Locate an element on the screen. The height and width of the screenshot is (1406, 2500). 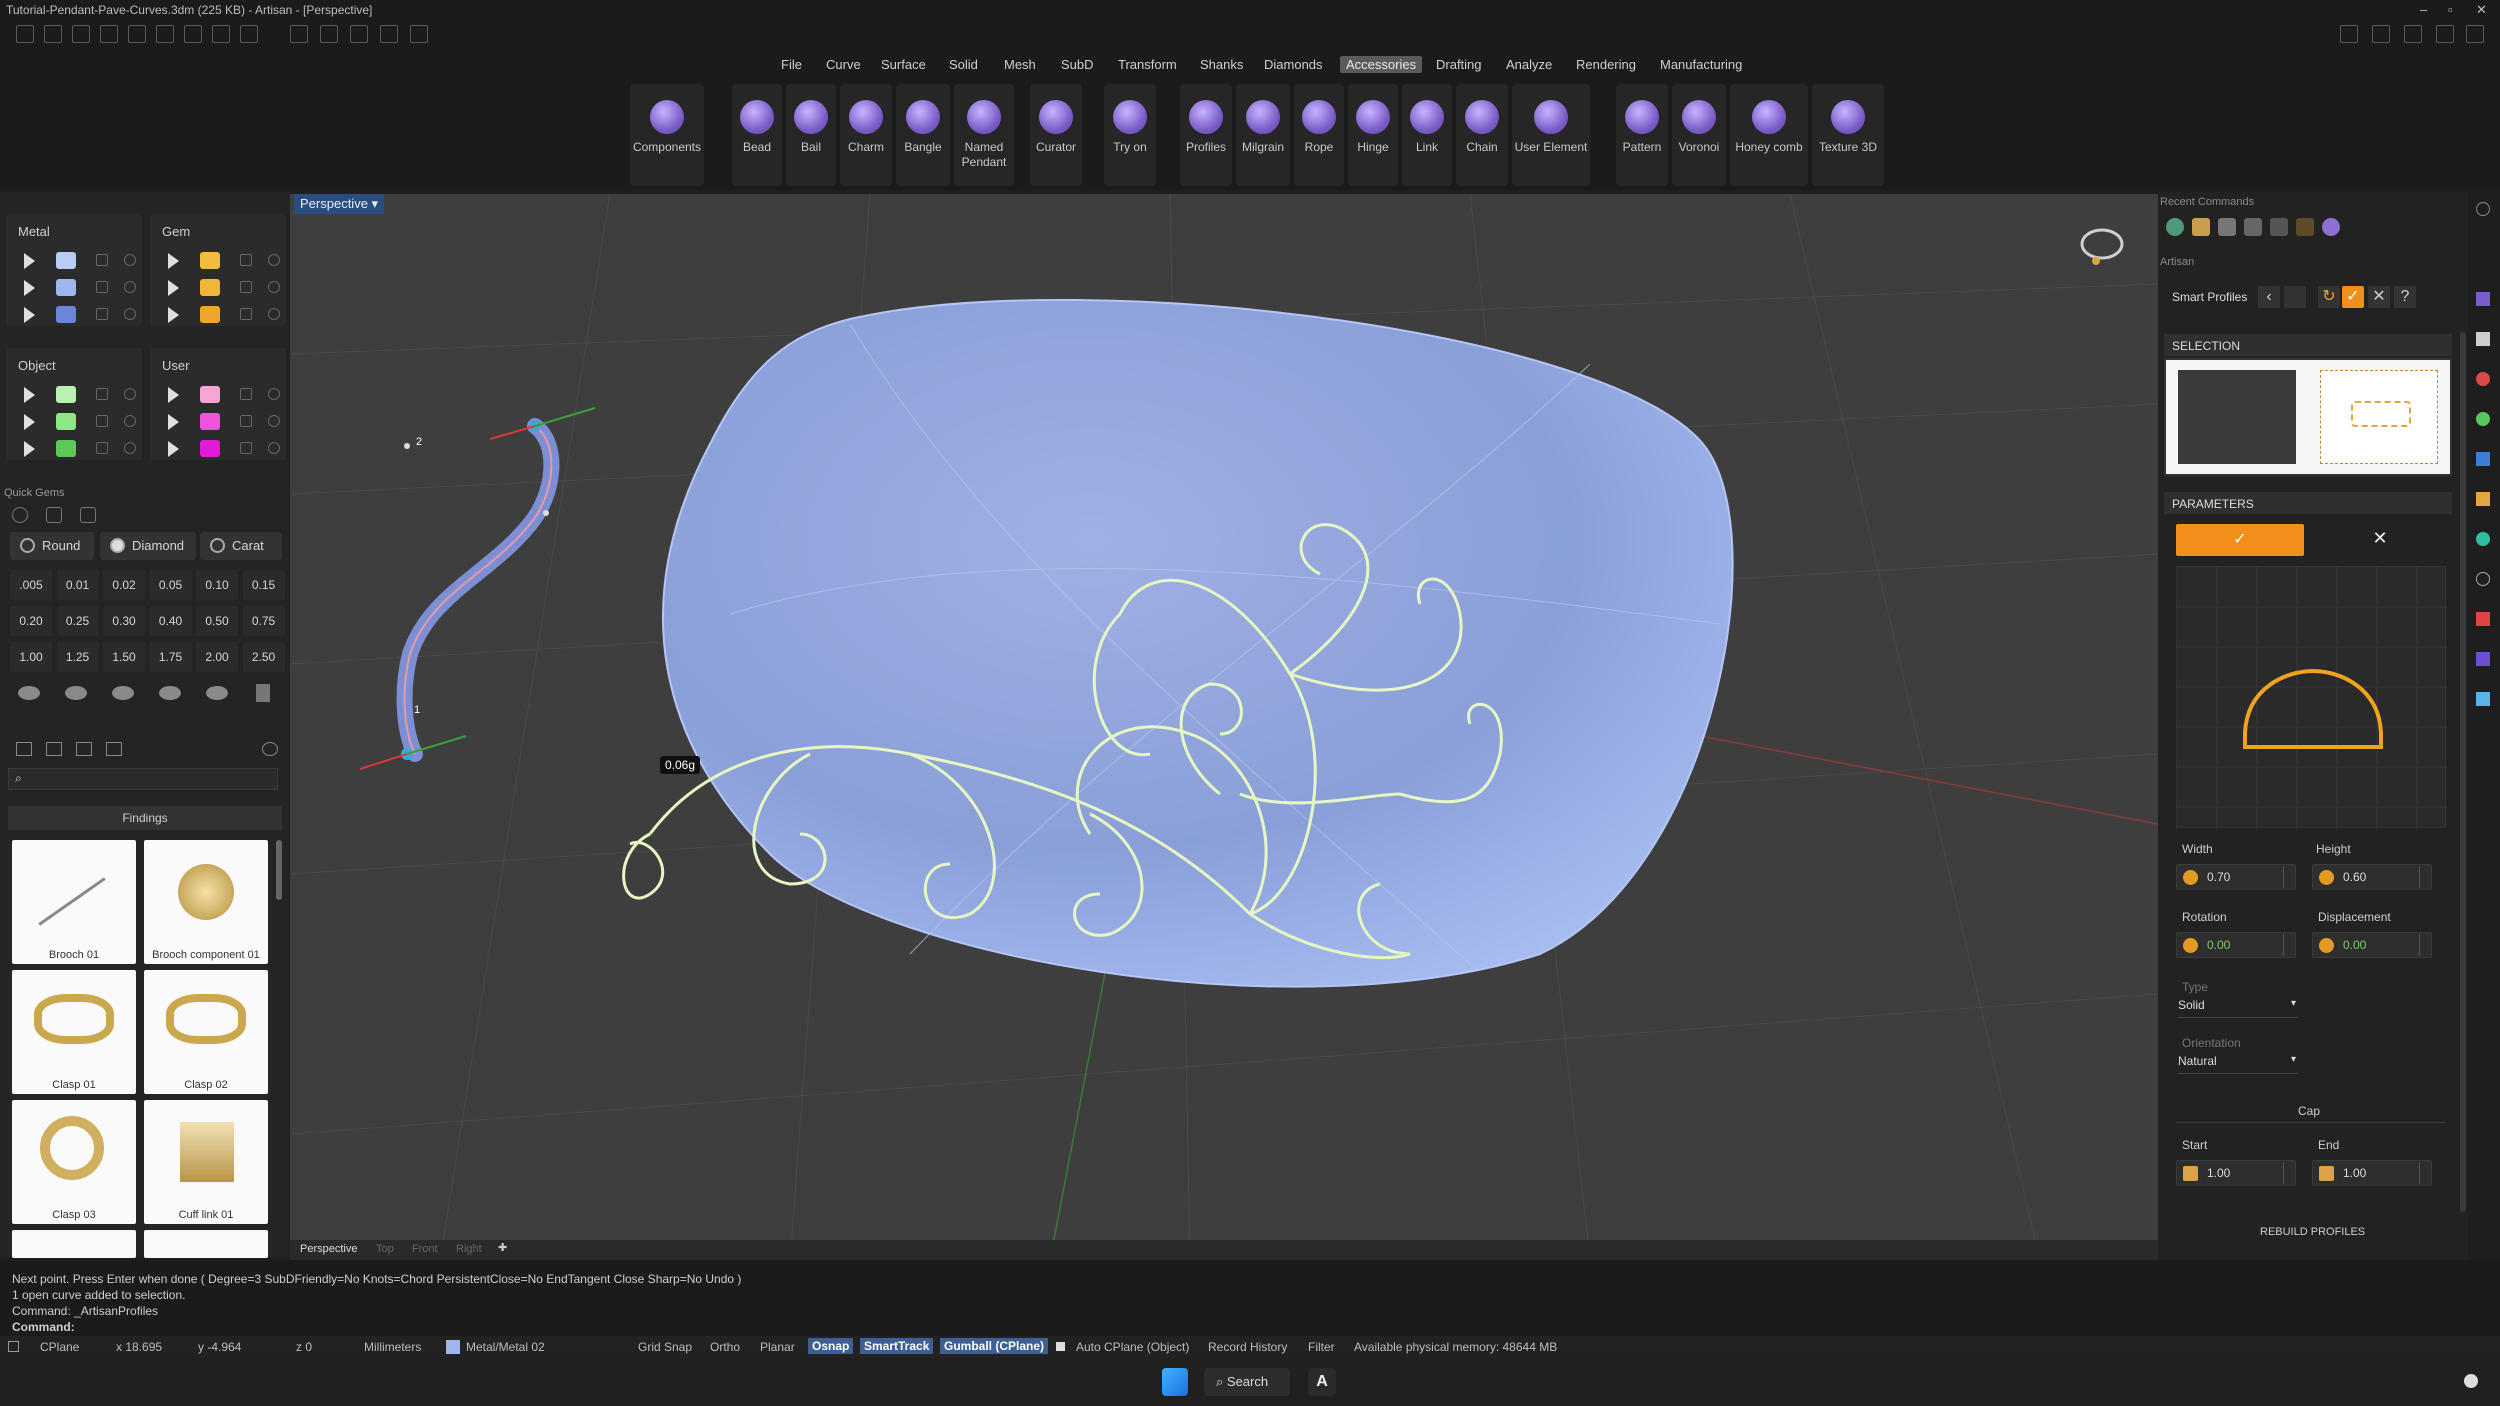
ribbon-milgrain-button: Milgrain is located at coordinates (1263, 135).